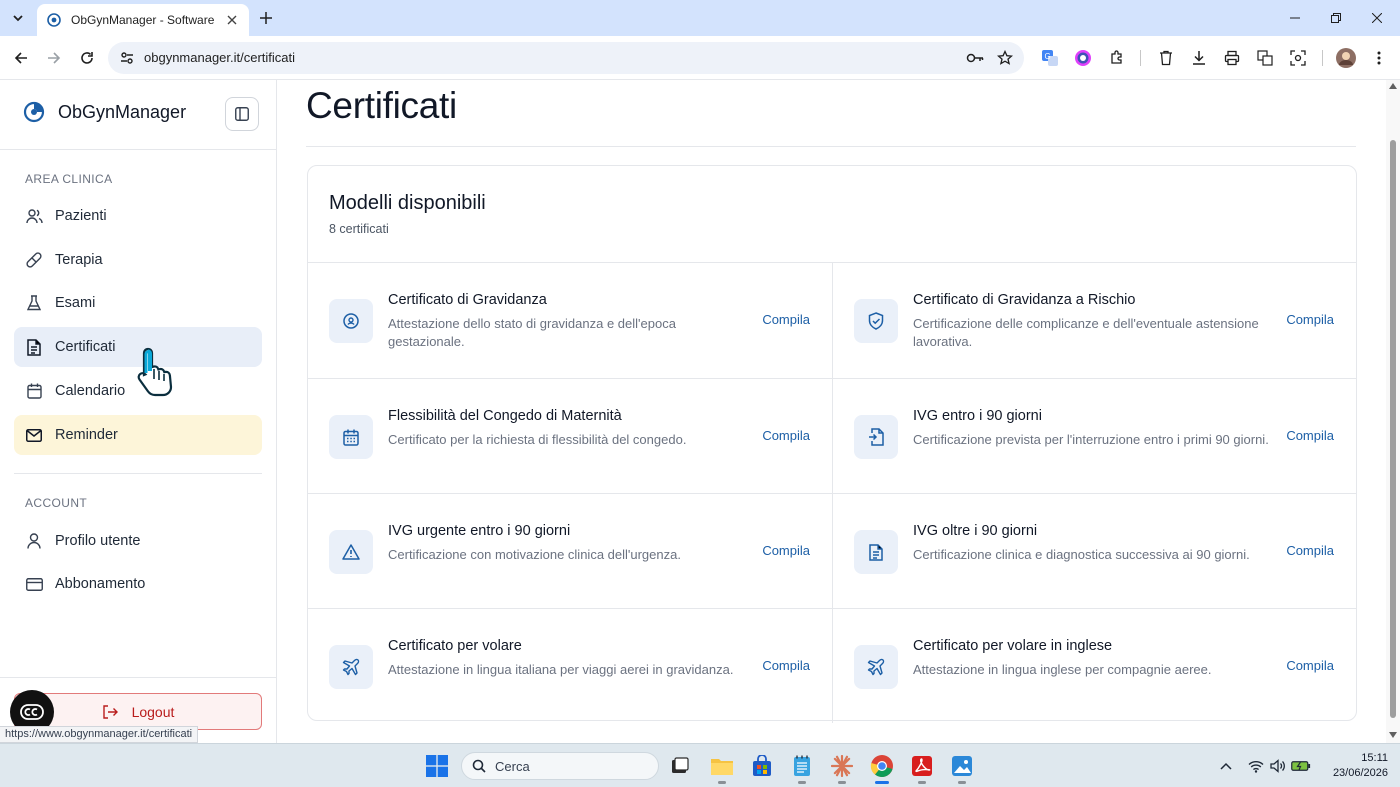 The image size is (1400, 787). I want to click on new-tab-button, so click(266, 18).